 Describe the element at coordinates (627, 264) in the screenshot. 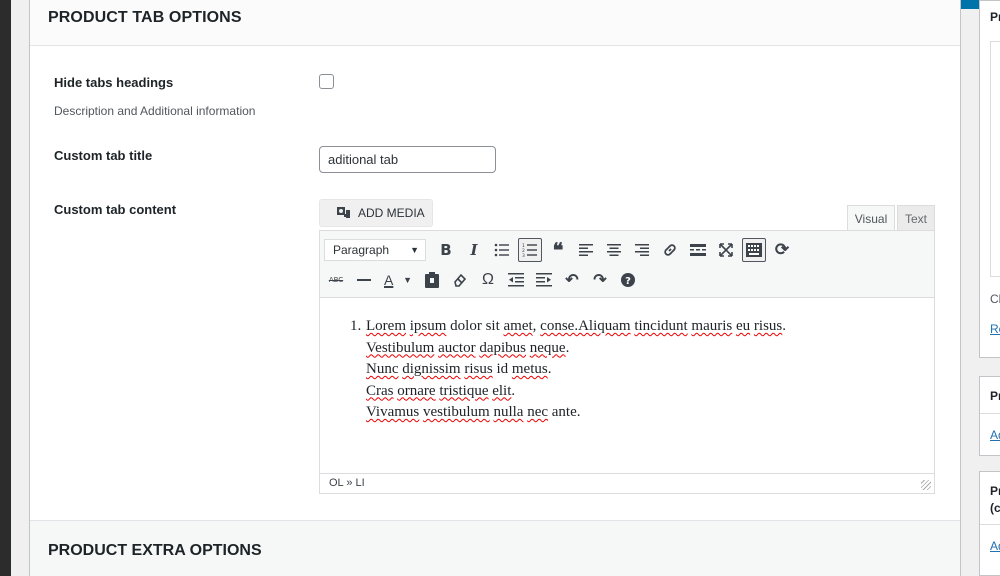

I see `editor-toolbar: Paragraph ▼ B I 123 ❝ ⟳ ABC A ▼ Ω ↶ ↷ ?` at that location.